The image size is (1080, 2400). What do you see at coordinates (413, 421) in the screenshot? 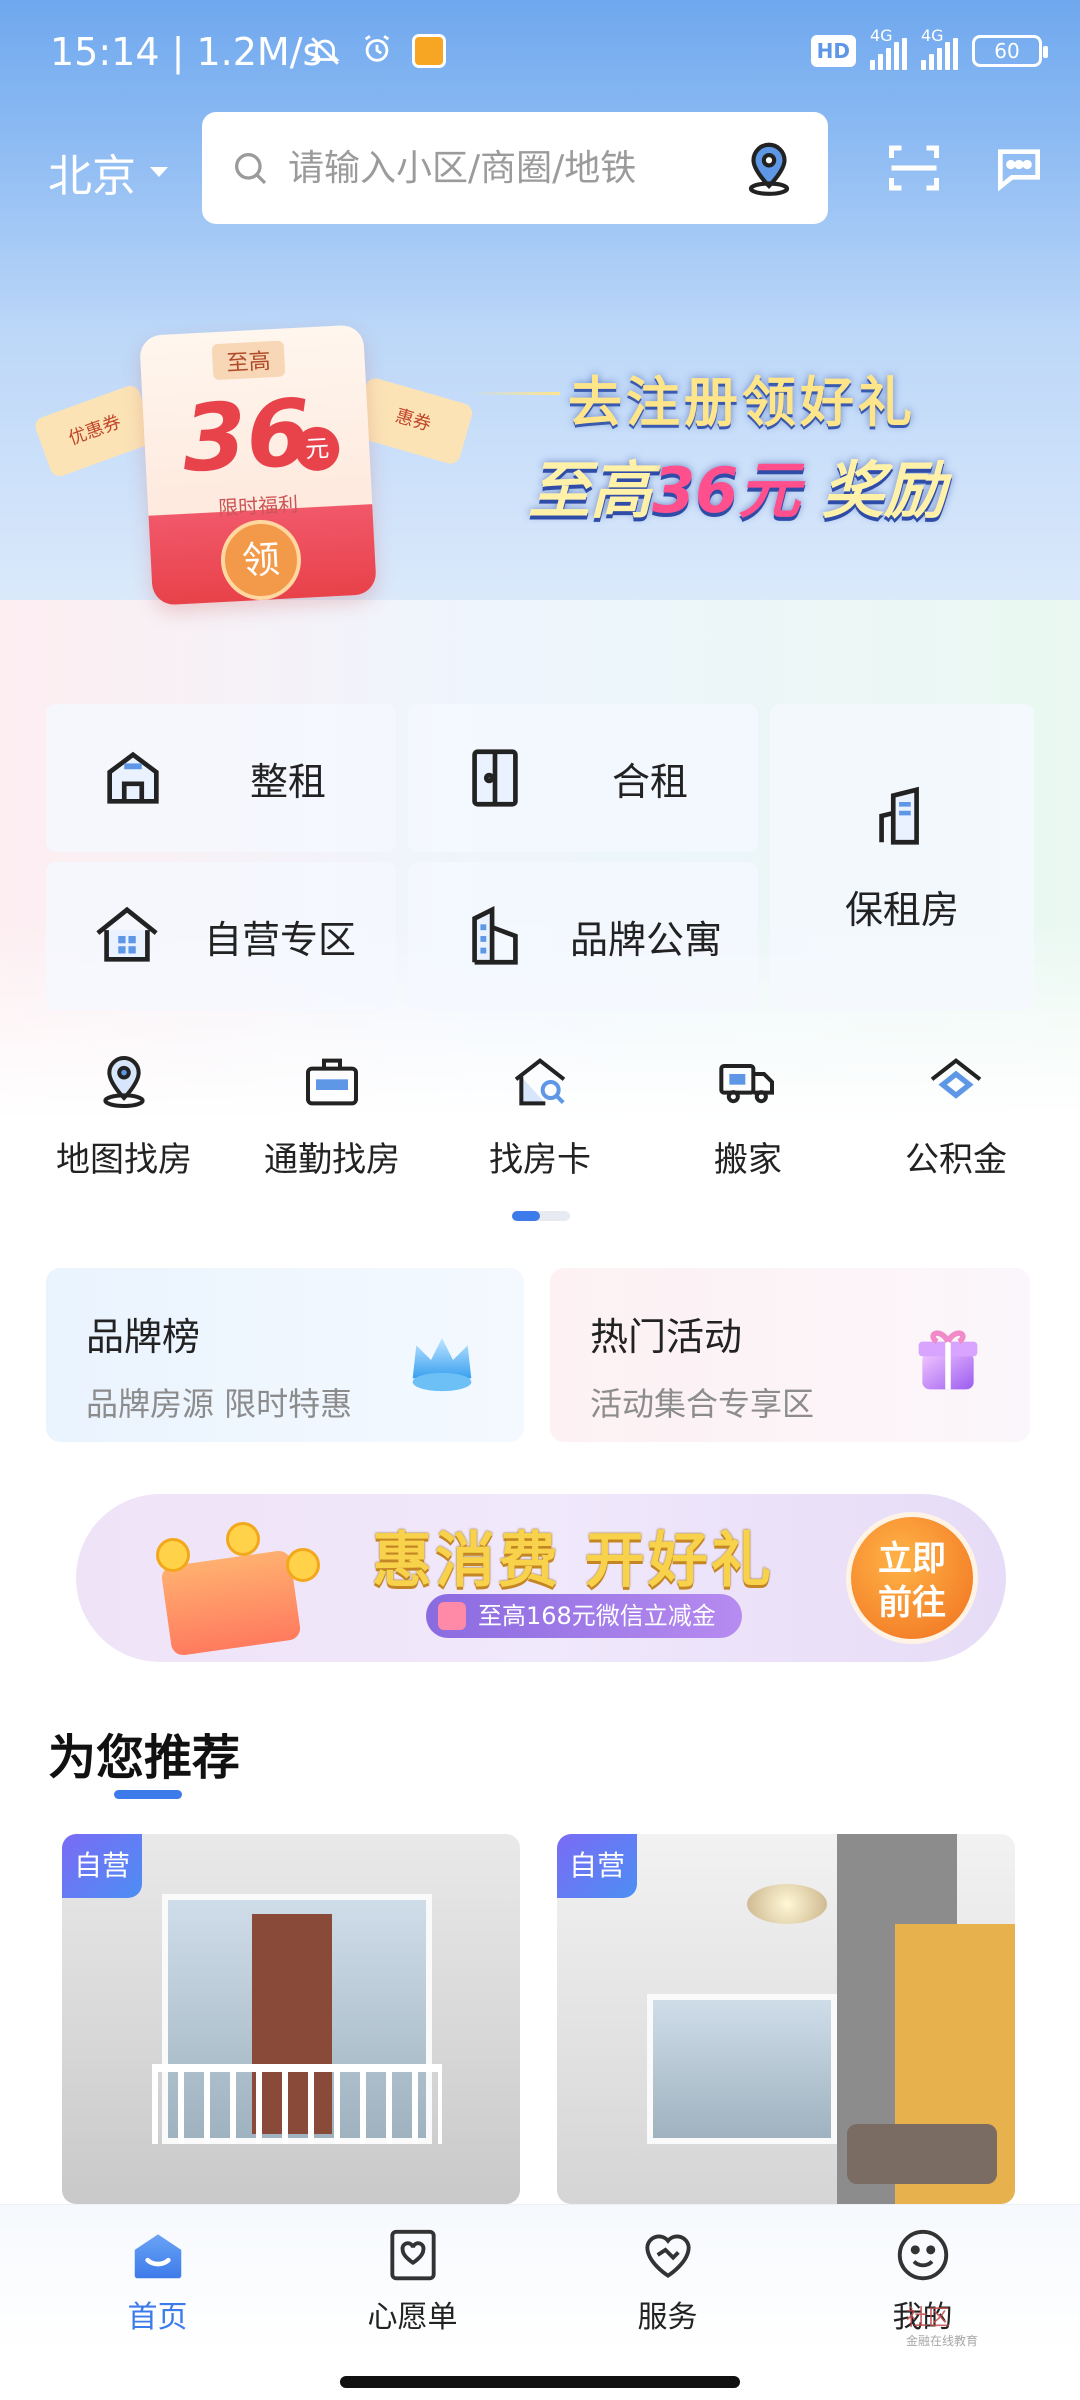
I see `ticket-right: 惠券` at bounding box center [413, 421].